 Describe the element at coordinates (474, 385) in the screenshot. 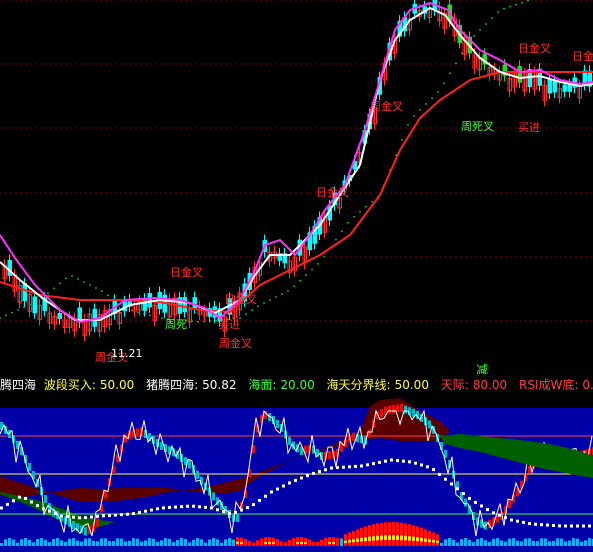

I see `indicator-item-4: 天际: 80.00` at that location.